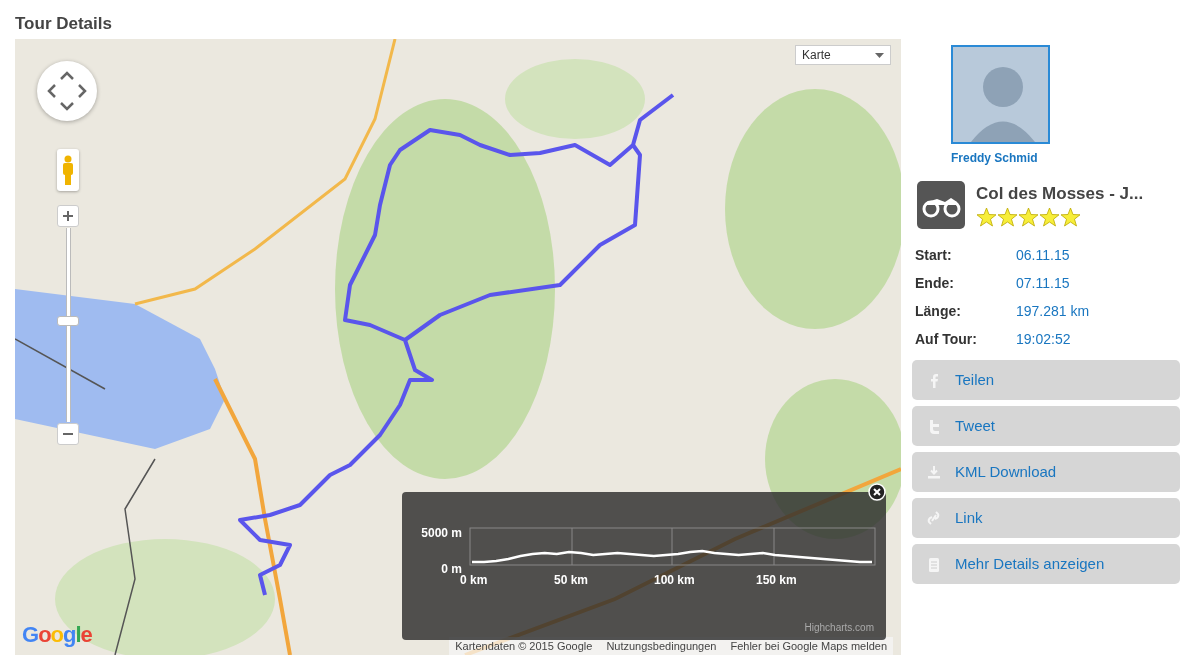  What do you see at coordinates (843, 55) in the screenshot?
I see `map-type-dropdown: Karte` at bounding box center [843, 55].